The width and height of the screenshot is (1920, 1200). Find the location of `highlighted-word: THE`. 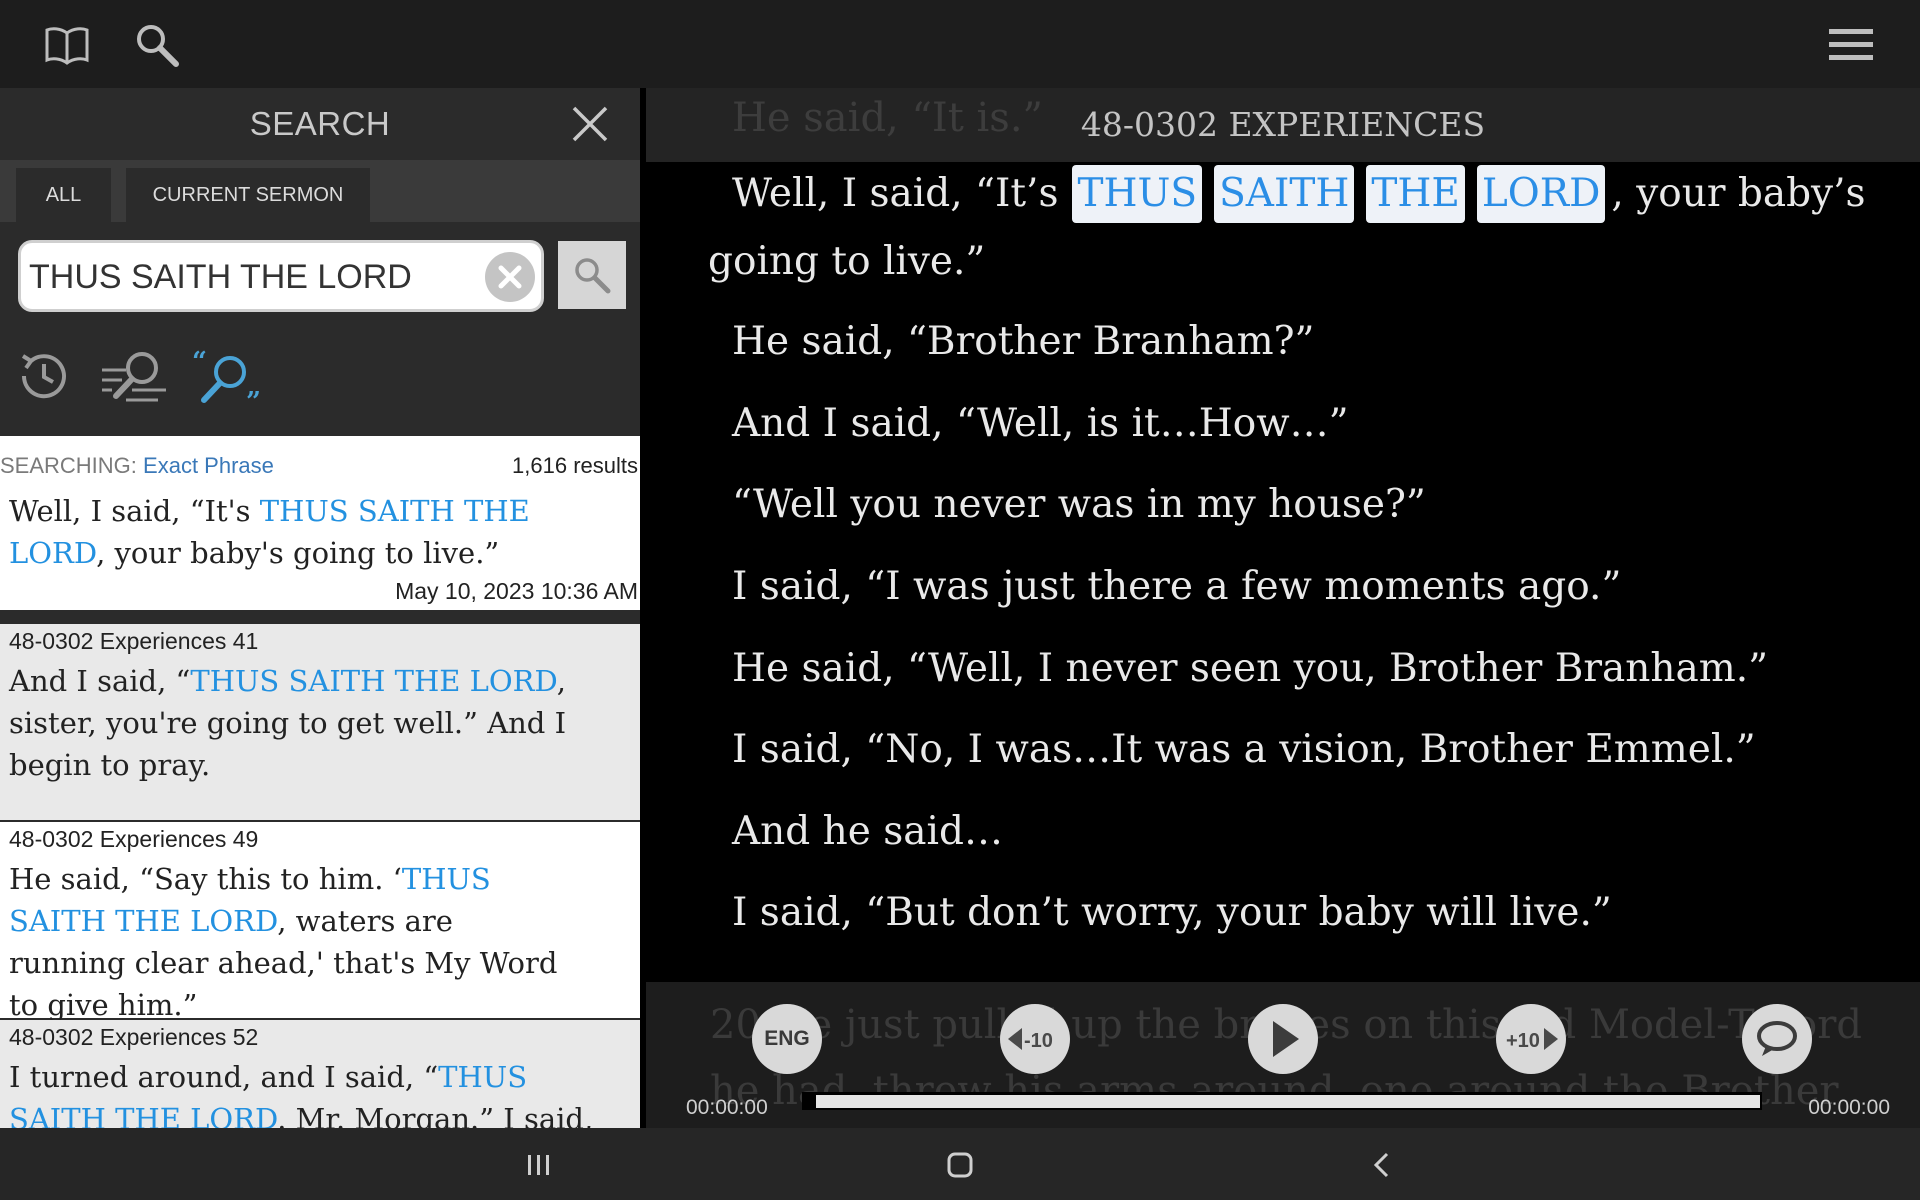

highlighted-word: THE is located at coordinates (1415, 194).